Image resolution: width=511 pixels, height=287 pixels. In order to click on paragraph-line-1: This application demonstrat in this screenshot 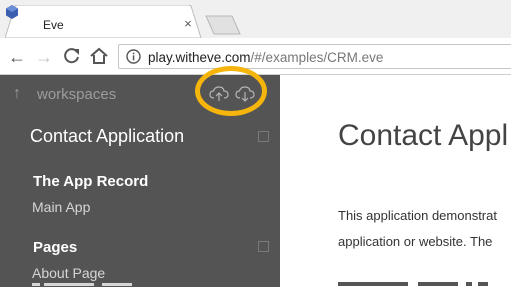, I will do `click(417, 215)`.